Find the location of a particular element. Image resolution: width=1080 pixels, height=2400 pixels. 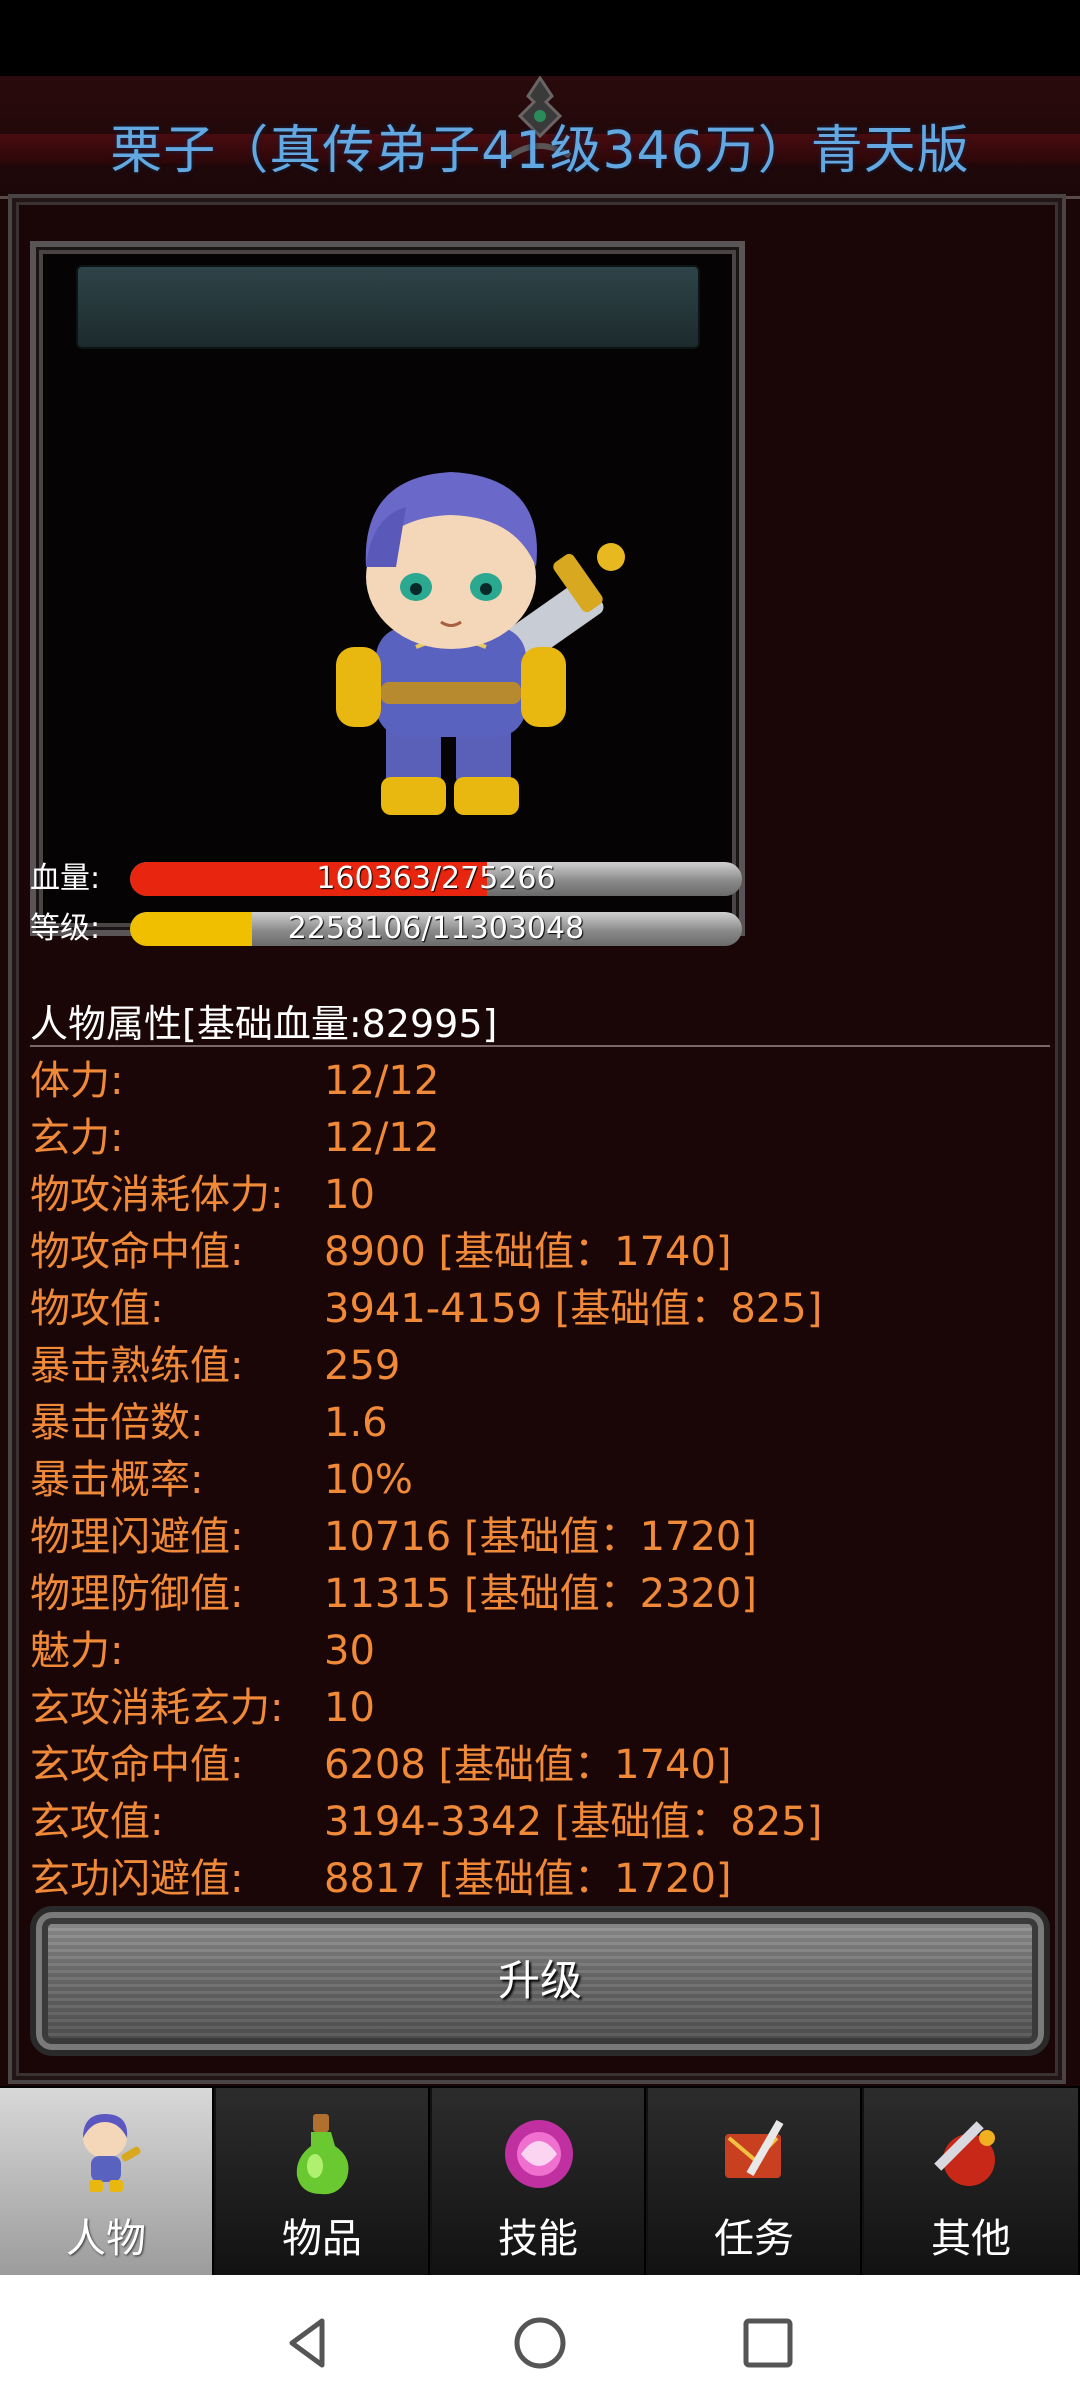

portrait-nameplate is located at coordinates (388, 307).